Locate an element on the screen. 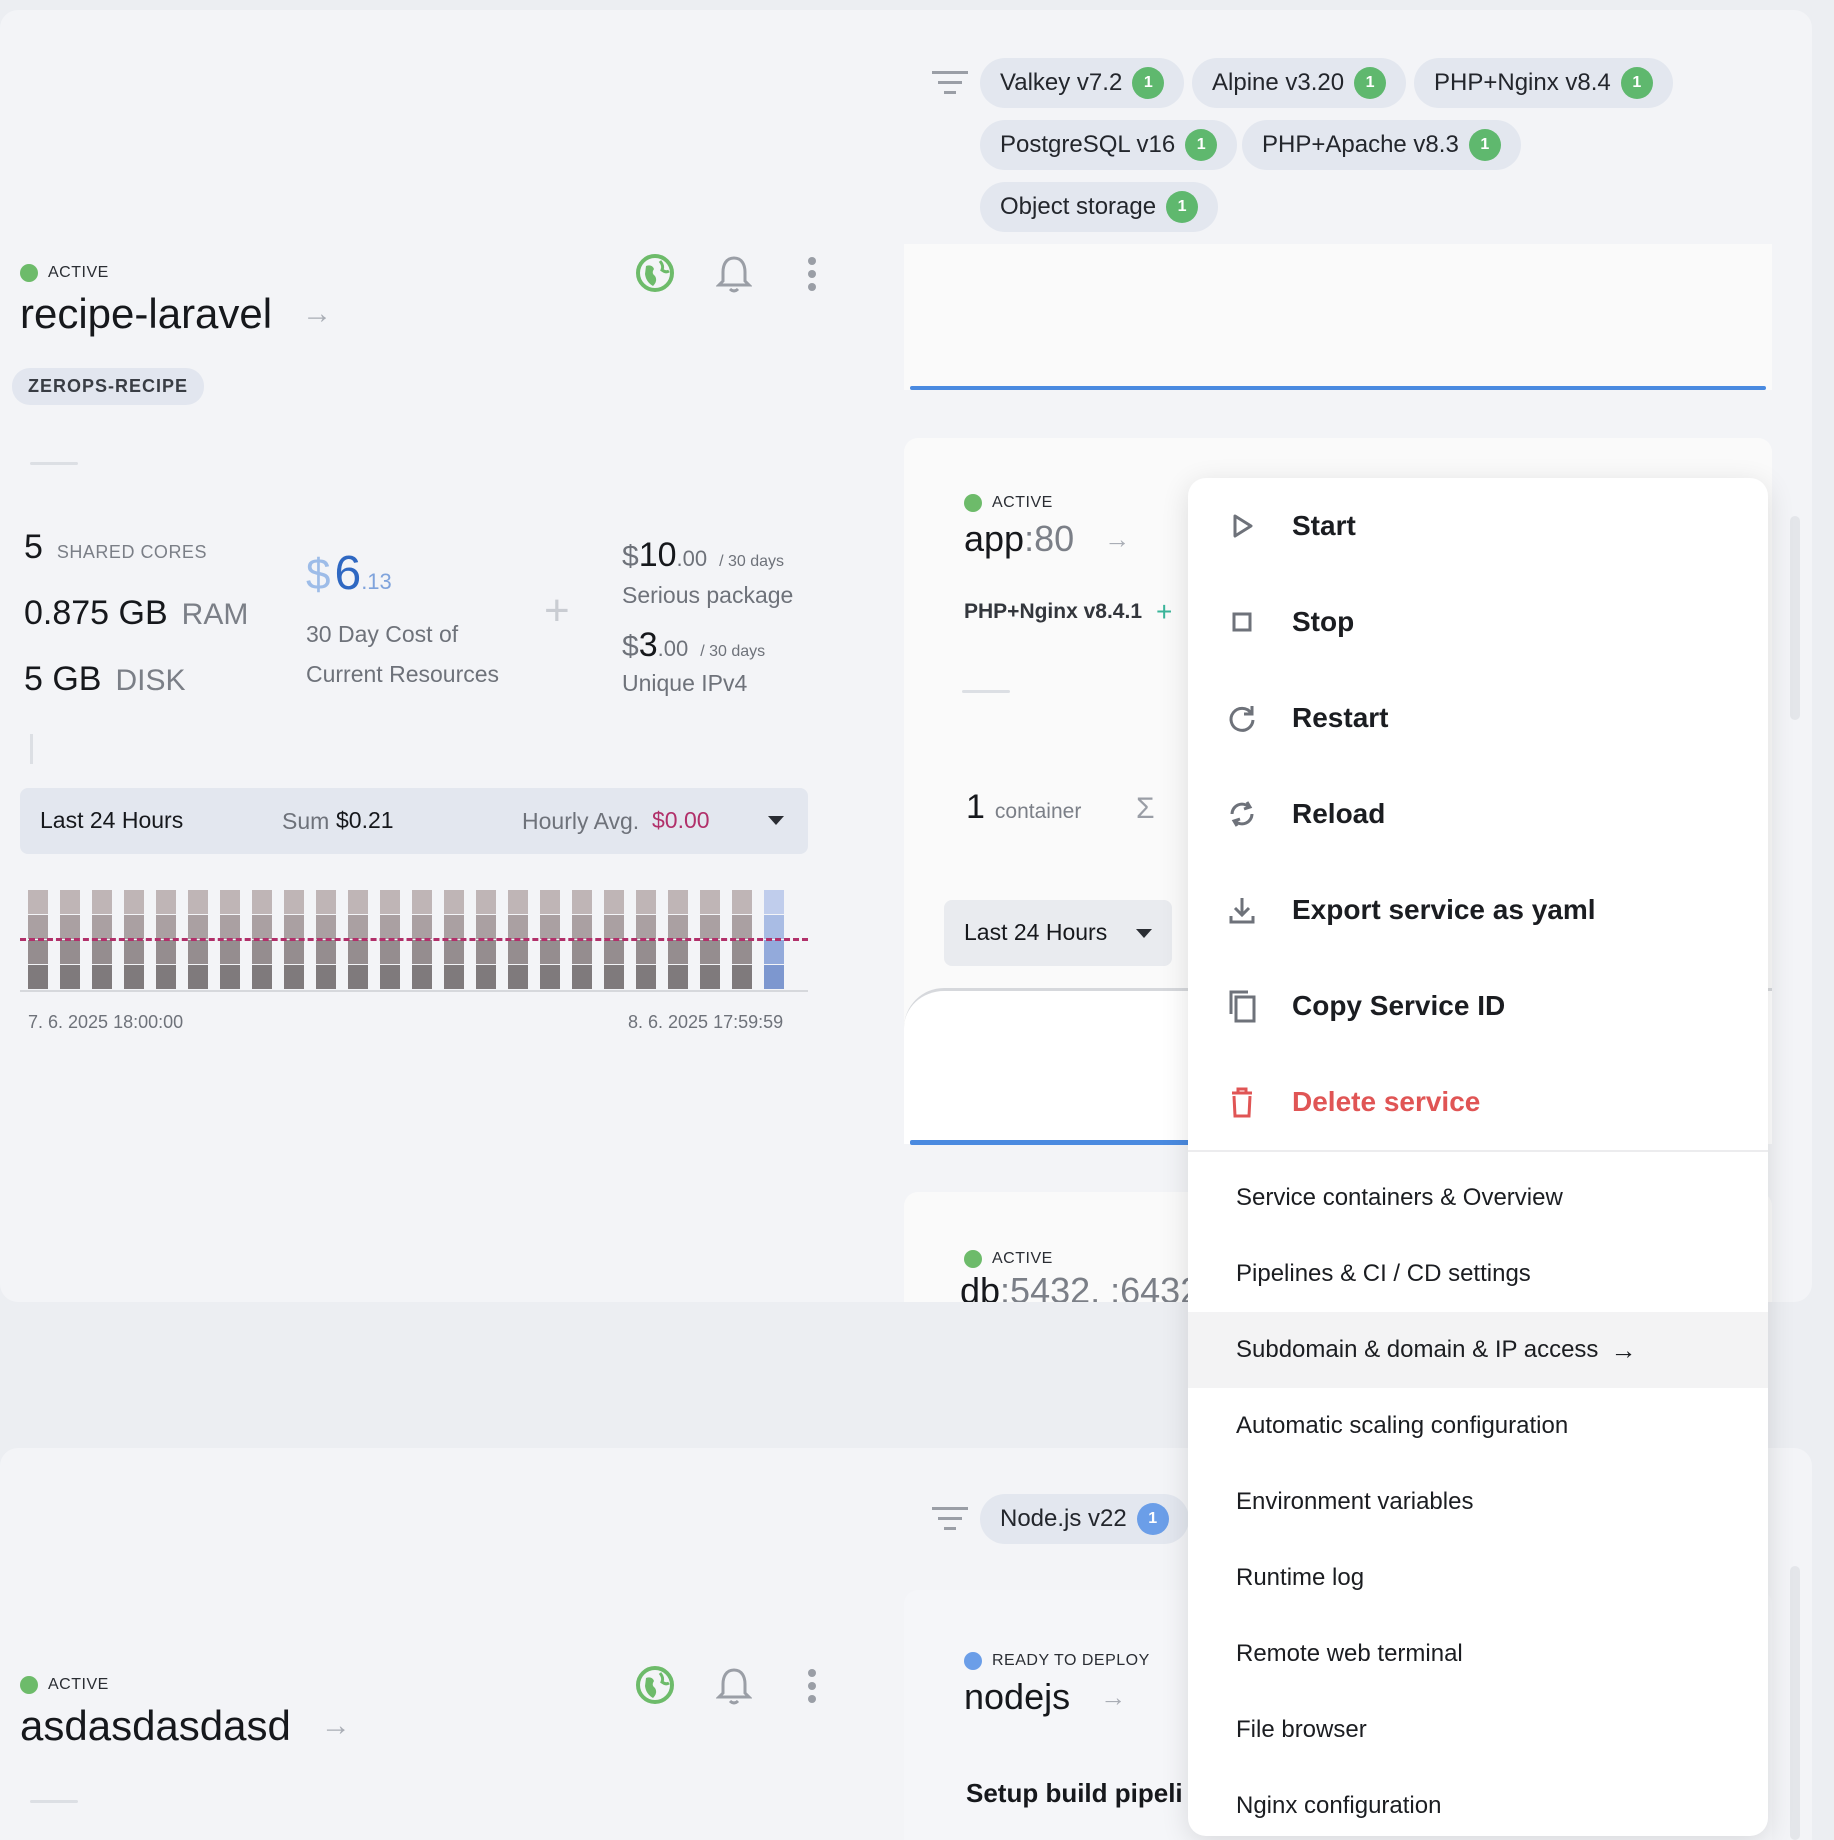  nodejs-setup: Setup build pipeli is located at coordinates (1078, 1793).